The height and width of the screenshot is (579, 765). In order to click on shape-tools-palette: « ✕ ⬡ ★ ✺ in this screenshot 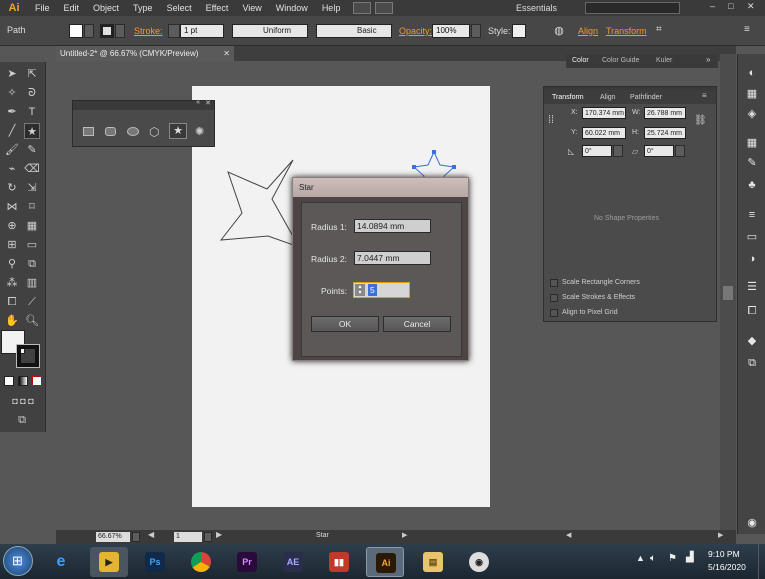, I will do `click(143, 123)`.